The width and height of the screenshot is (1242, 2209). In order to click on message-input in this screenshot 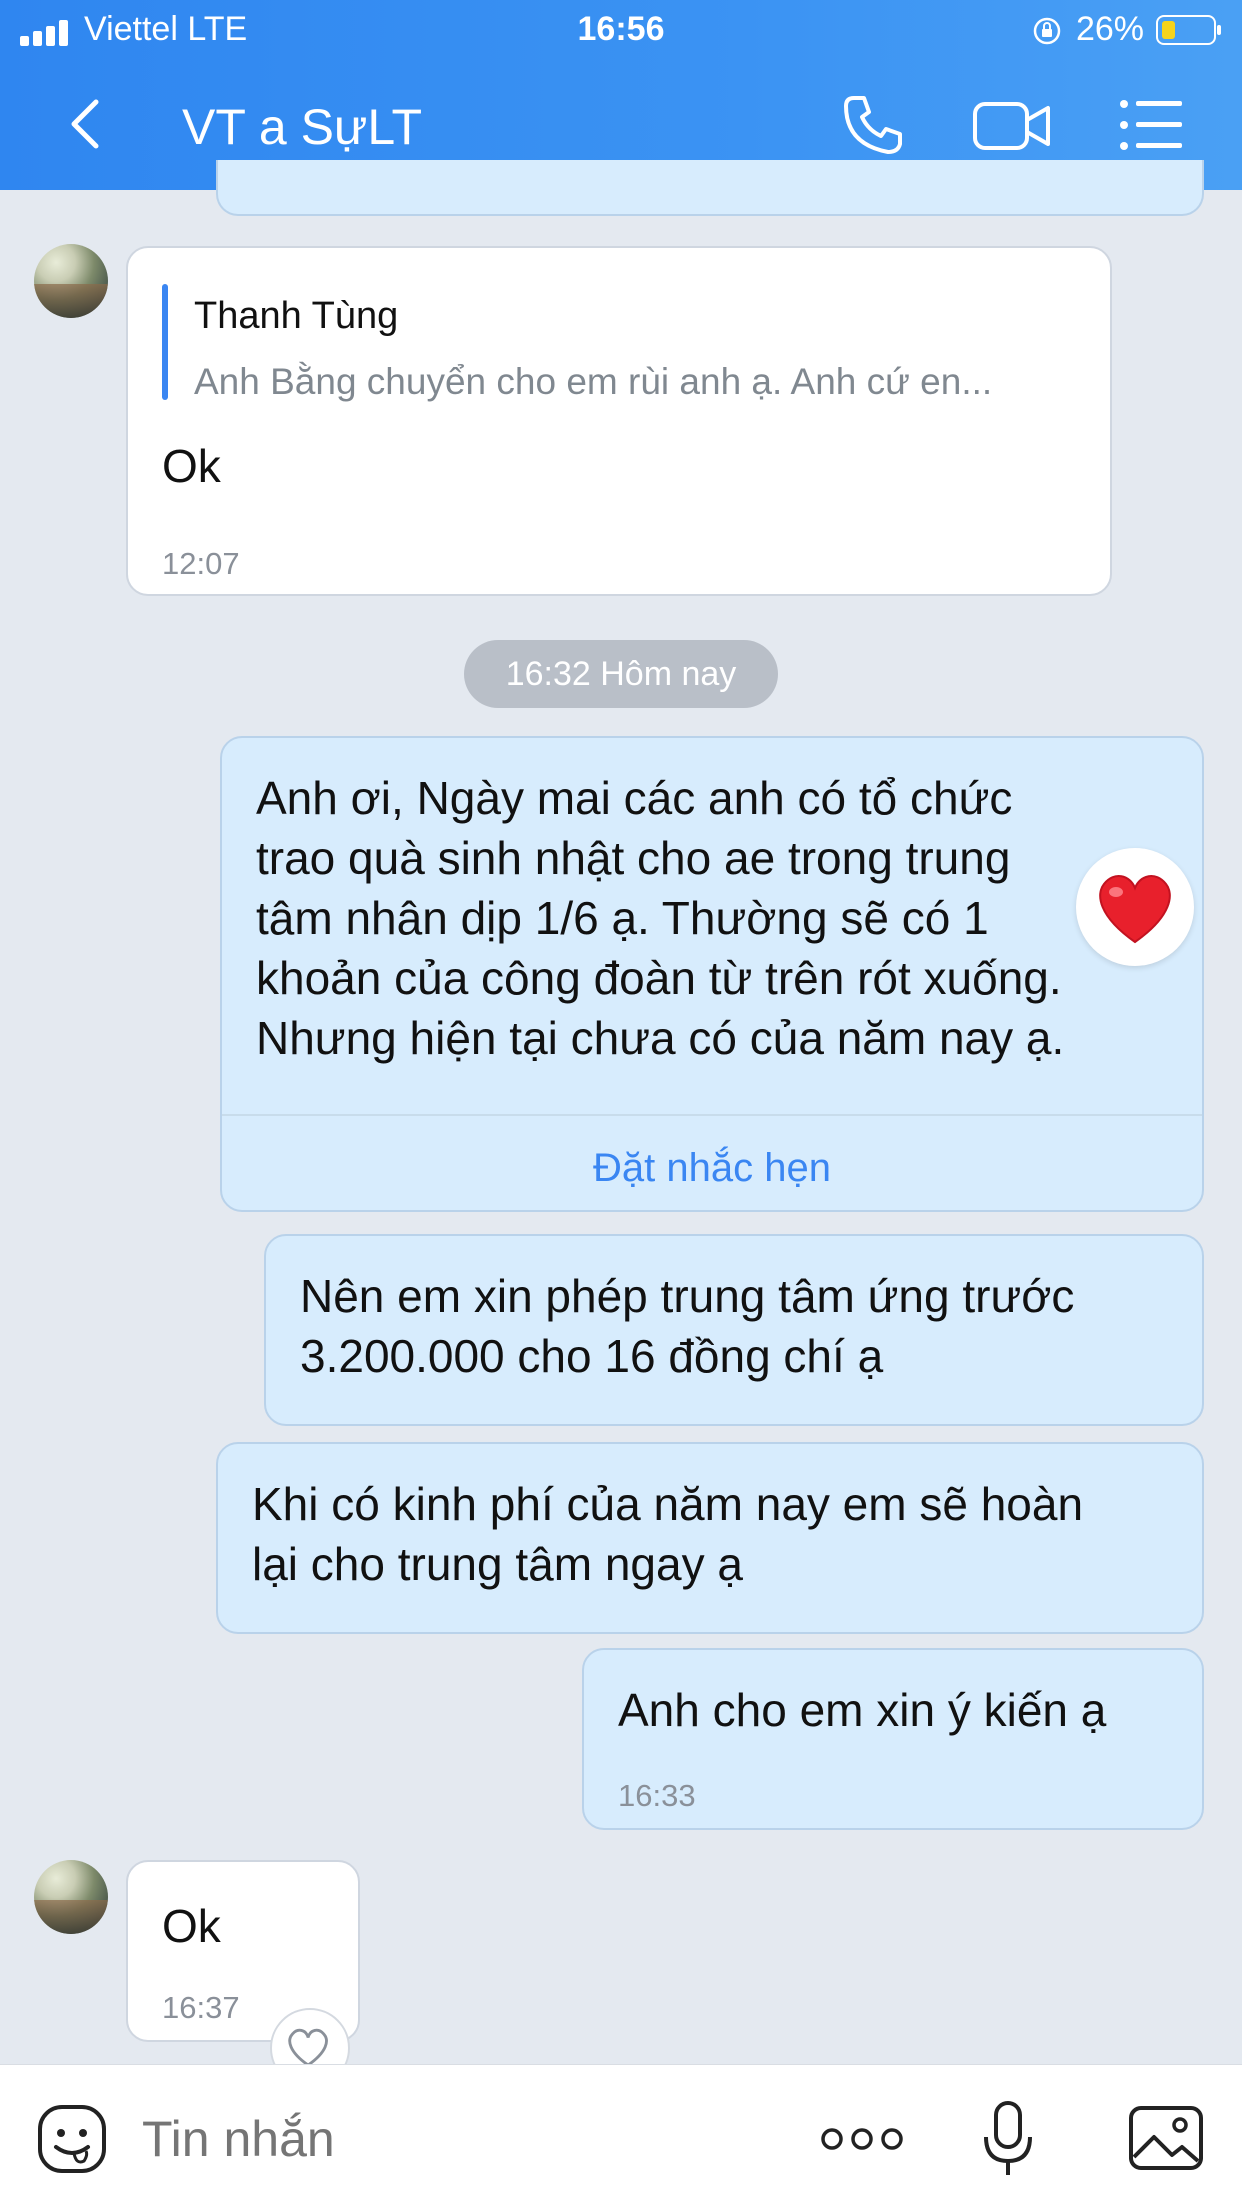, I will do `click(442, 2139)`.